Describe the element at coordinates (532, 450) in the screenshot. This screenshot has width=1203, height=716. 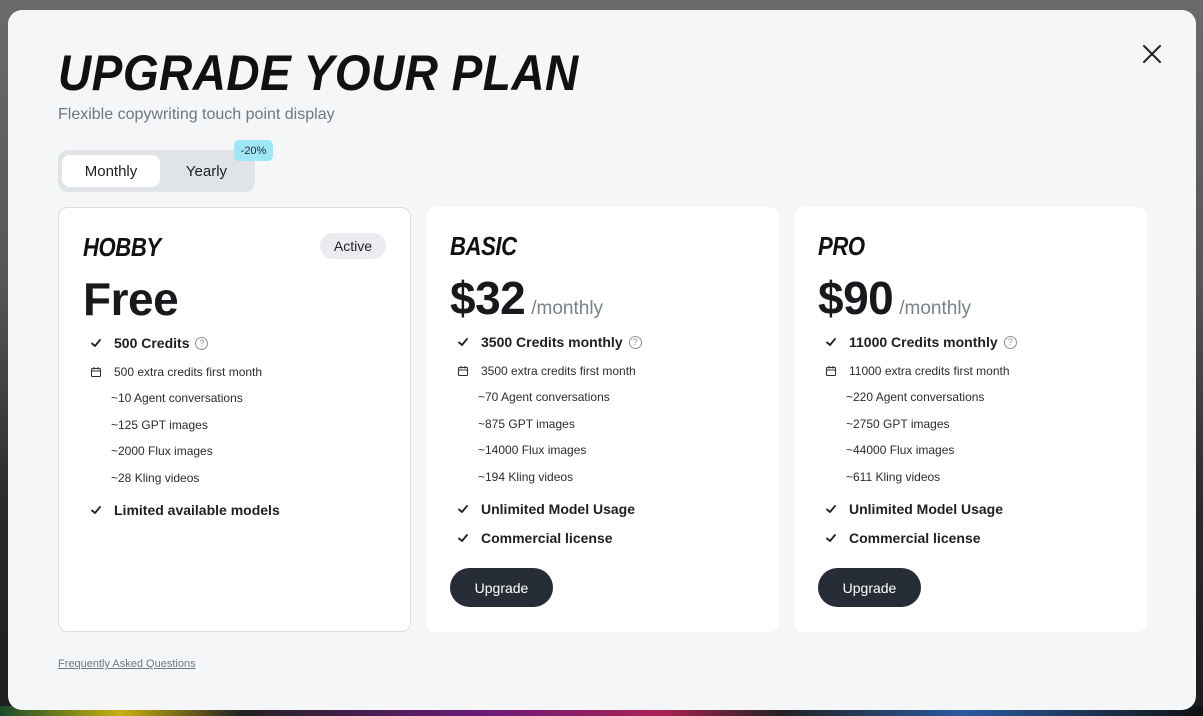
I see `usage-item: ~14000 Flux images` at that location.